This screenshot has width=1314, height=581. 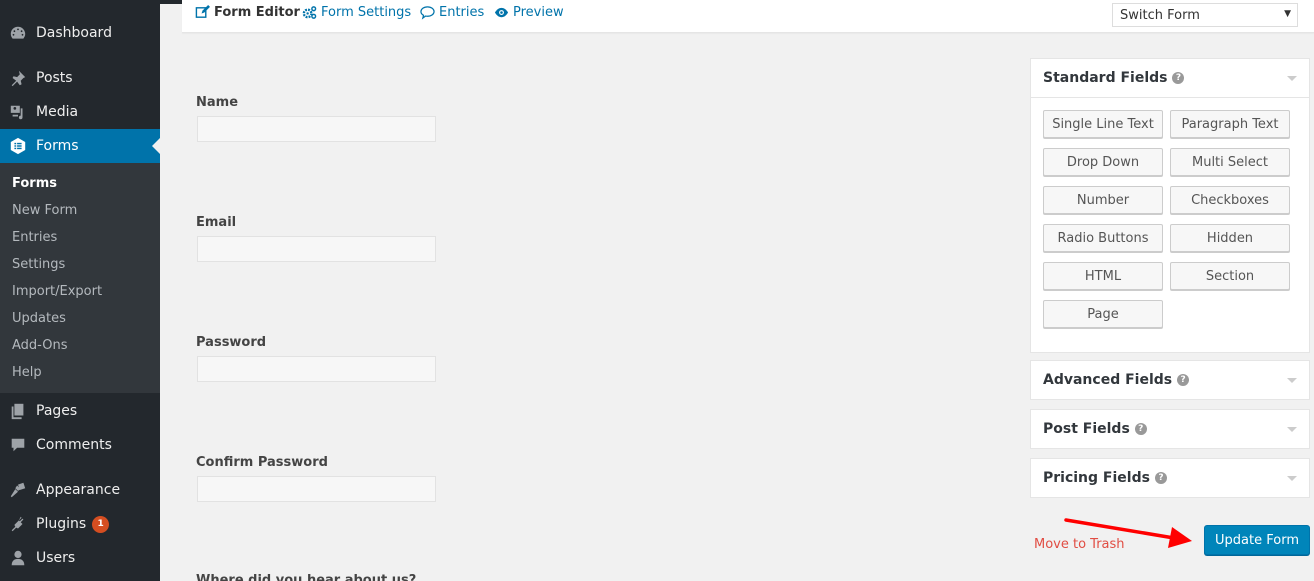 What do you see at coordinates (1103, 314) in the screenshot?
I see `add-page-button: Page` at bounding box center [1103, 314].